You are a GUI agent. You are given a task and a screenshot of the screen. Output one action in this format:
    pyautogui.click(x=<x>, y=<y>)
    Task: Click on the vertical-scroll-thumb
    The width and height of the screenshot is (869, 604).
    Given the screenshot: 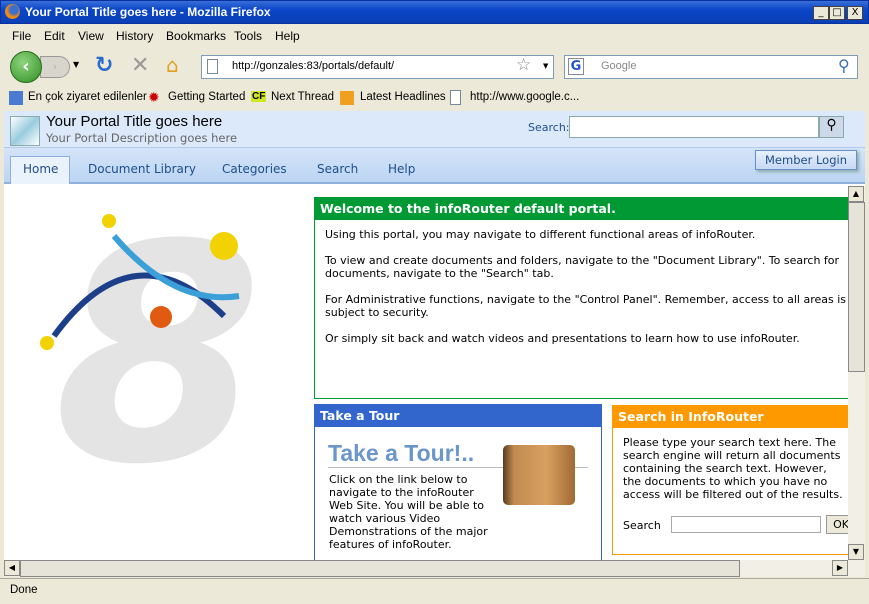 What is the action you would take?
    pyautogui.click(x=856, y=287)
    